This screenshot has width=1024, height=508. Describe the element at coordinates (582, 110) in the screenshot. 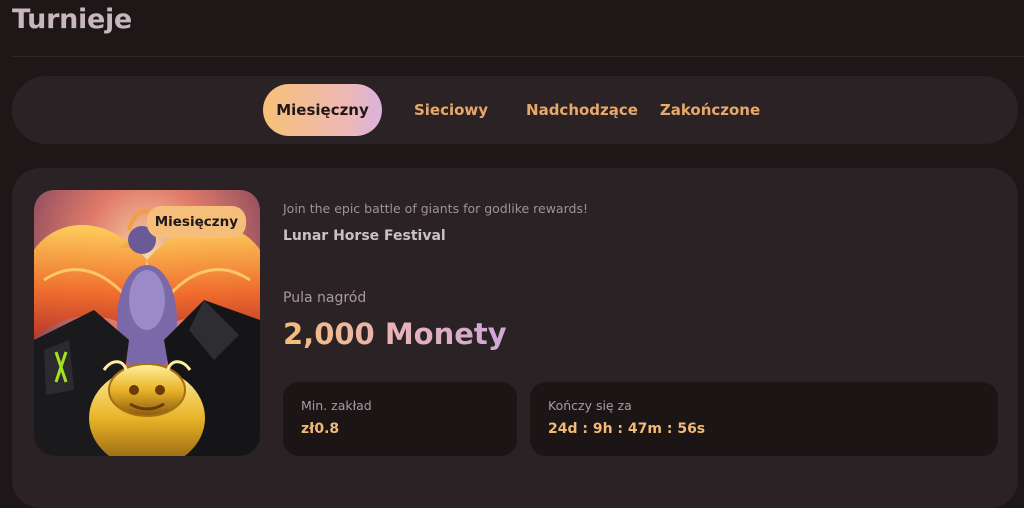

I see `tab-upcoming: Nadchodzące` at that location.